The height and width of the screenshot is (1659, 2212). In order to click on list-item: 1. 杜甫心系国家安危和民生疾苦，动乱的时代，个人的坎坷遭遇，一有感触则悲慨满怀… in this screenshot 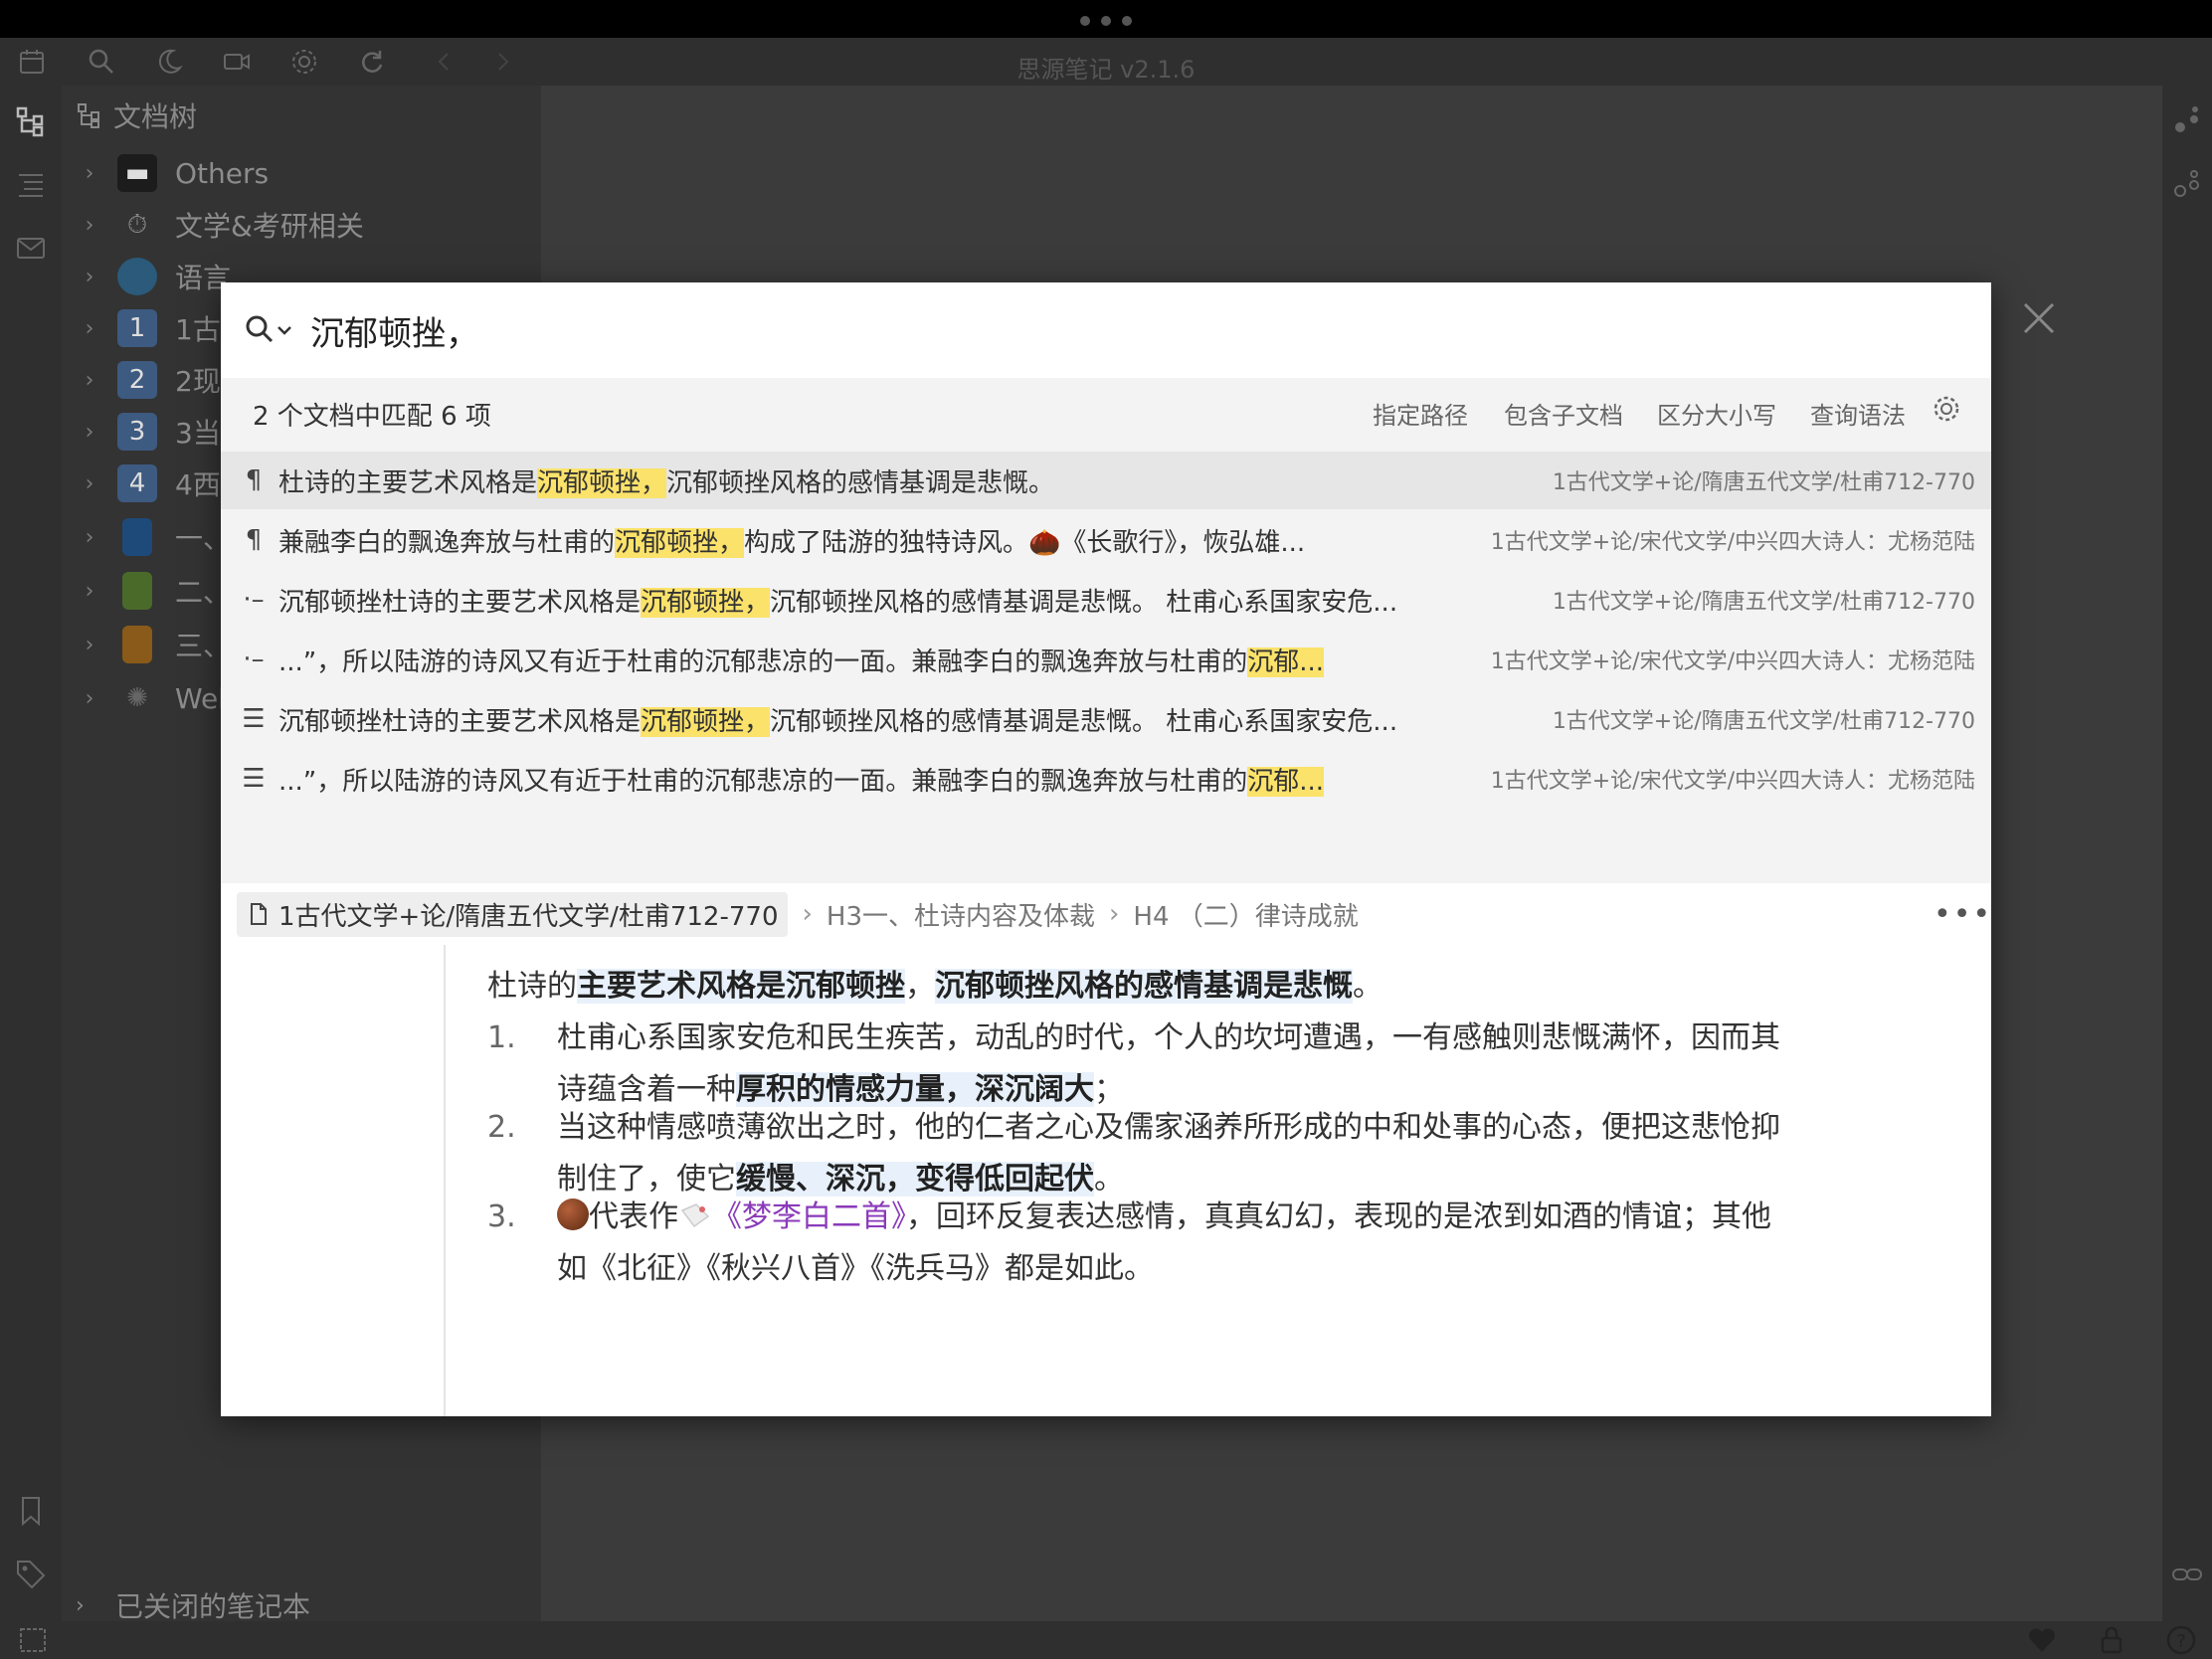, I will do `click(1133, 1064)`.